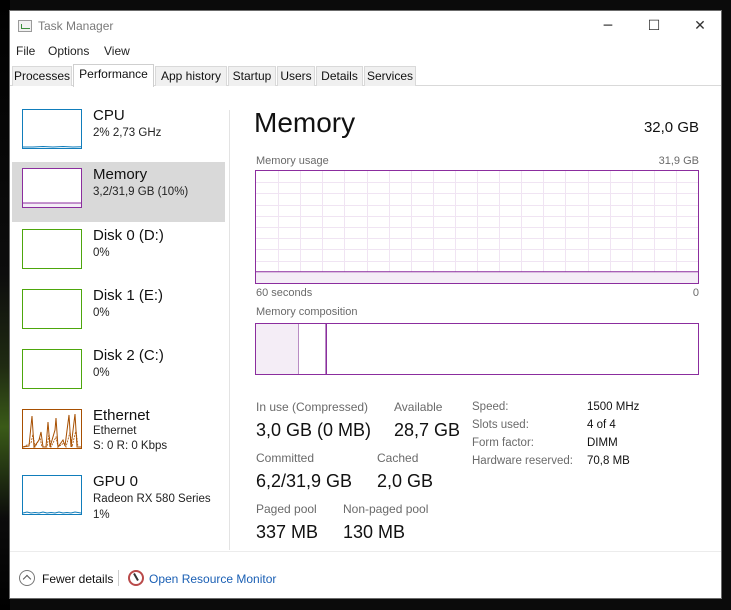 Image resolution: width=731 pixels, height=610 pixels. Describe the element at coordinates (52, 369) in the screenshot. I see `disk-2-mini-graph` at that location.